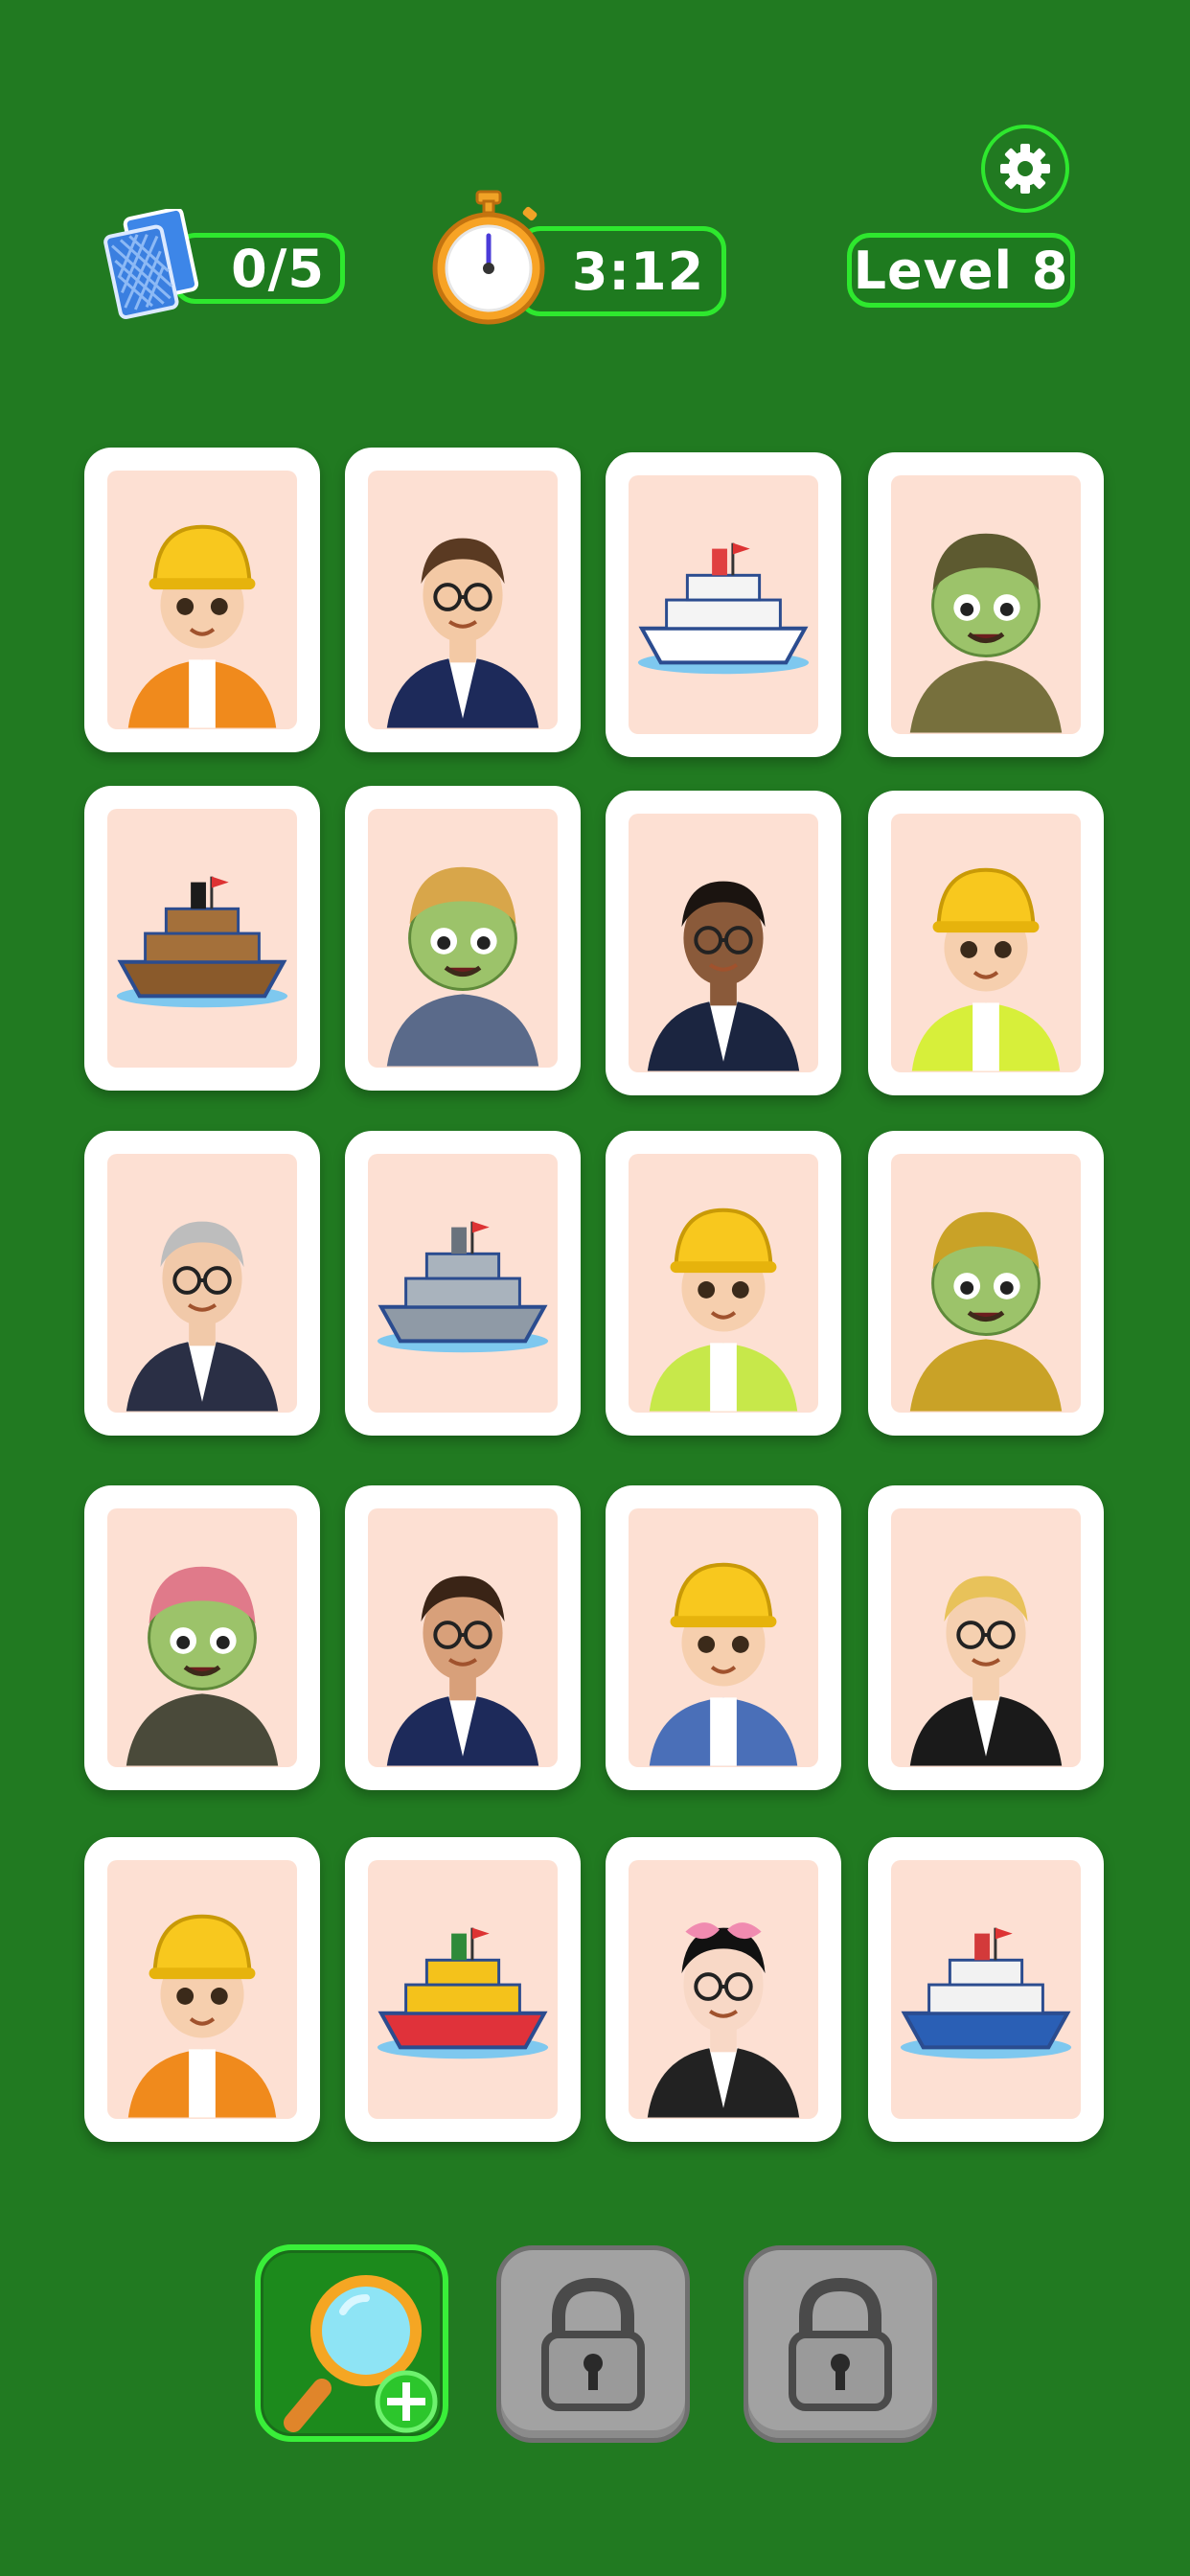  I want to click on zombie-farmer-illustration, so click(463, 938).